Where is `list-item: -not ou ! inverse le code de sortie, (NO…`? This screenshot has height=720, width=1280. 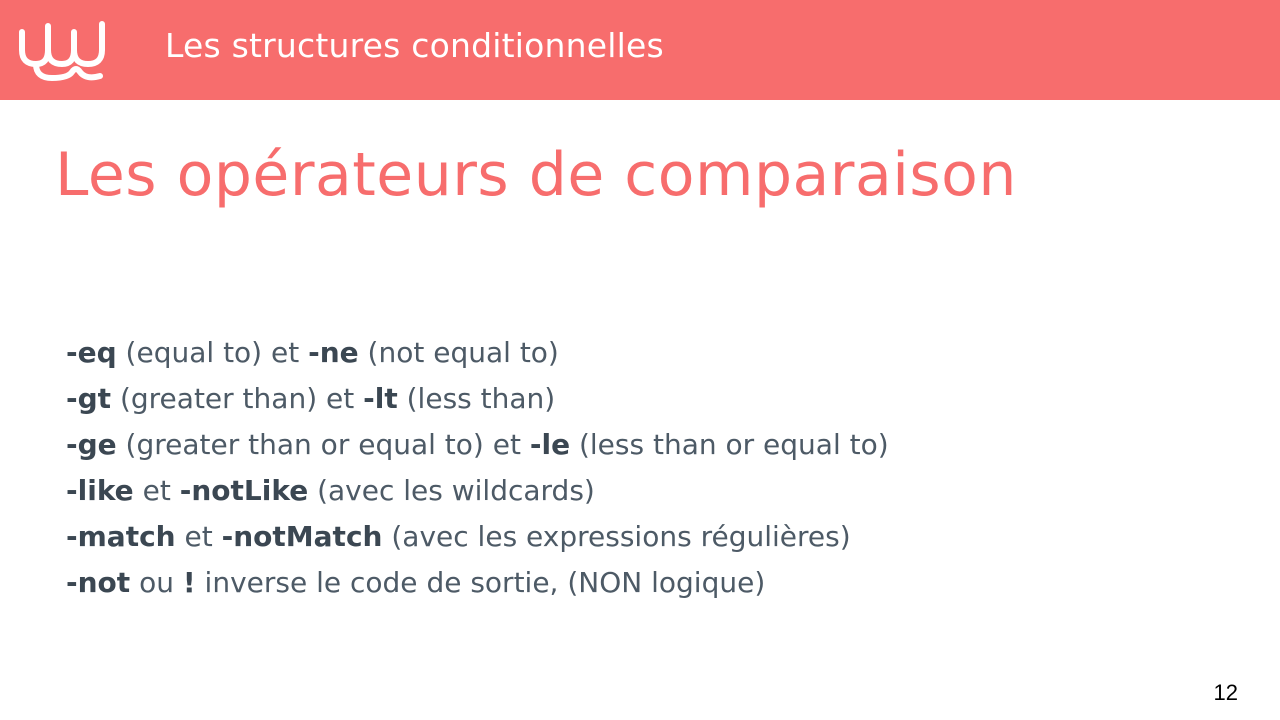 list-item: -not ou ! inverse le code de sortie, (NO… is located at coordinates (477, 583).